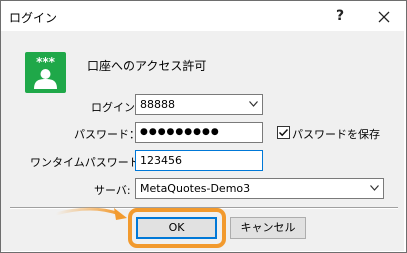 The image size is (407, 253). I want to click on otp-field: 123456, so click(199, 160).